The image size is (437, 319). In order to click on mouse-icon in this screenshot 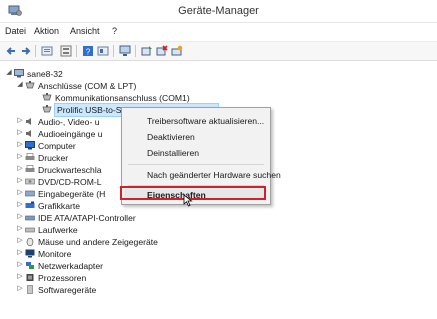, I will do `click(30, 241)`.